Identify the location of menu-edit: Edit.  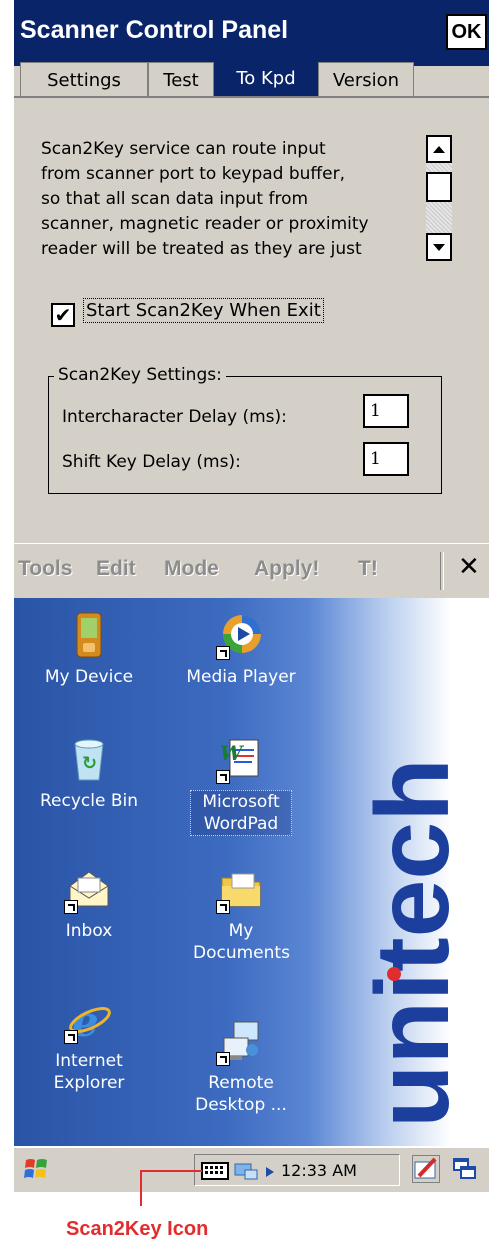
(116, 569).